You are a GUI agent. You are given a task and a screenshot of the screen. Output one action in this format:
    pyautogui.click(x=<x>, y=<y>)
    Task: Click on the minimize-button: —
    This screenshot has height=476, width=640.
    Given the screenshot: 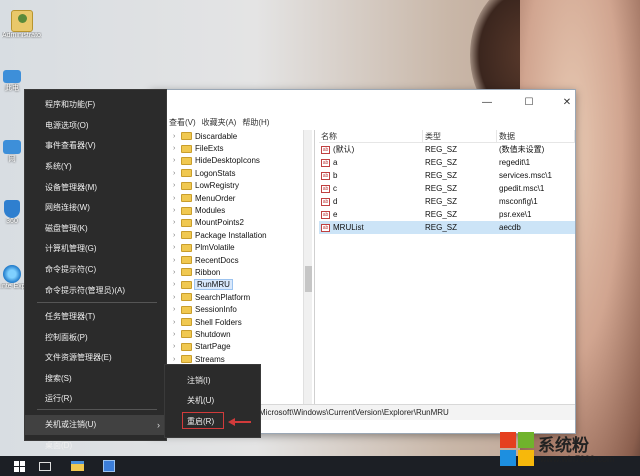 What is the action you would take?
    pyautogui.click(x=487, y=103)
    